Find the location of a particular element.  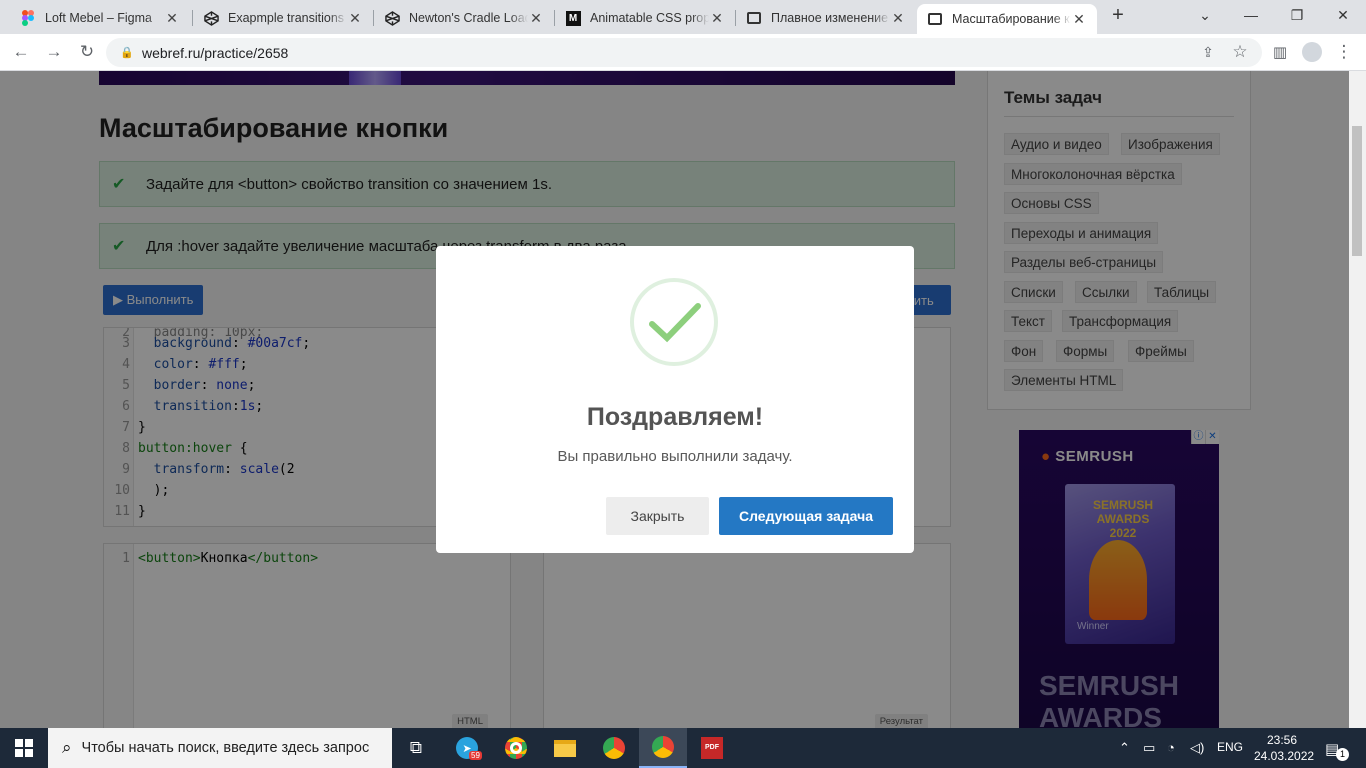

success-checkmark-icon is located at coordinates (674, 322).